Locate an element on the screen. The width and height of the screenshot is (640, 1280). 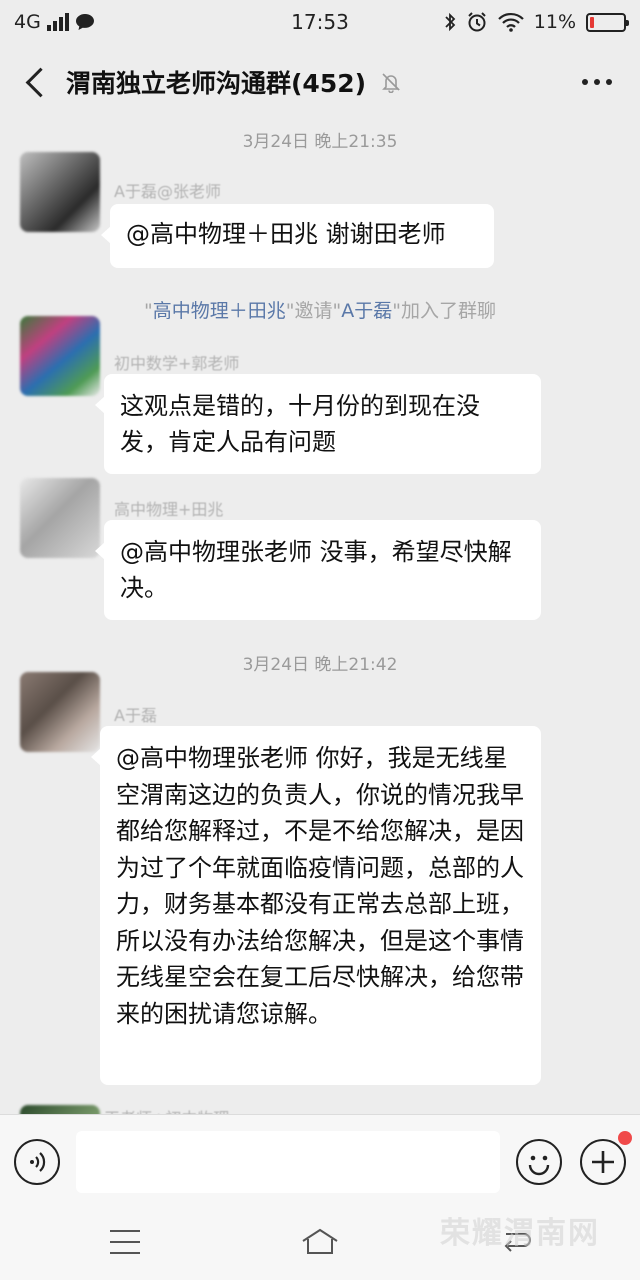
voice-input-button is located at coordinates (37, 1161).